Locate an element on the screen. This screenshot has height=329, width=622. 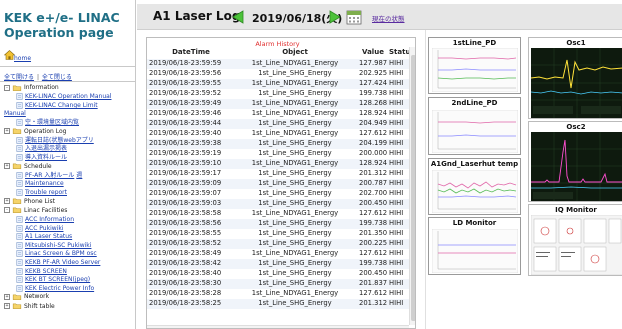
table-vertical-scrollbar is located at coordinates (412, 186).